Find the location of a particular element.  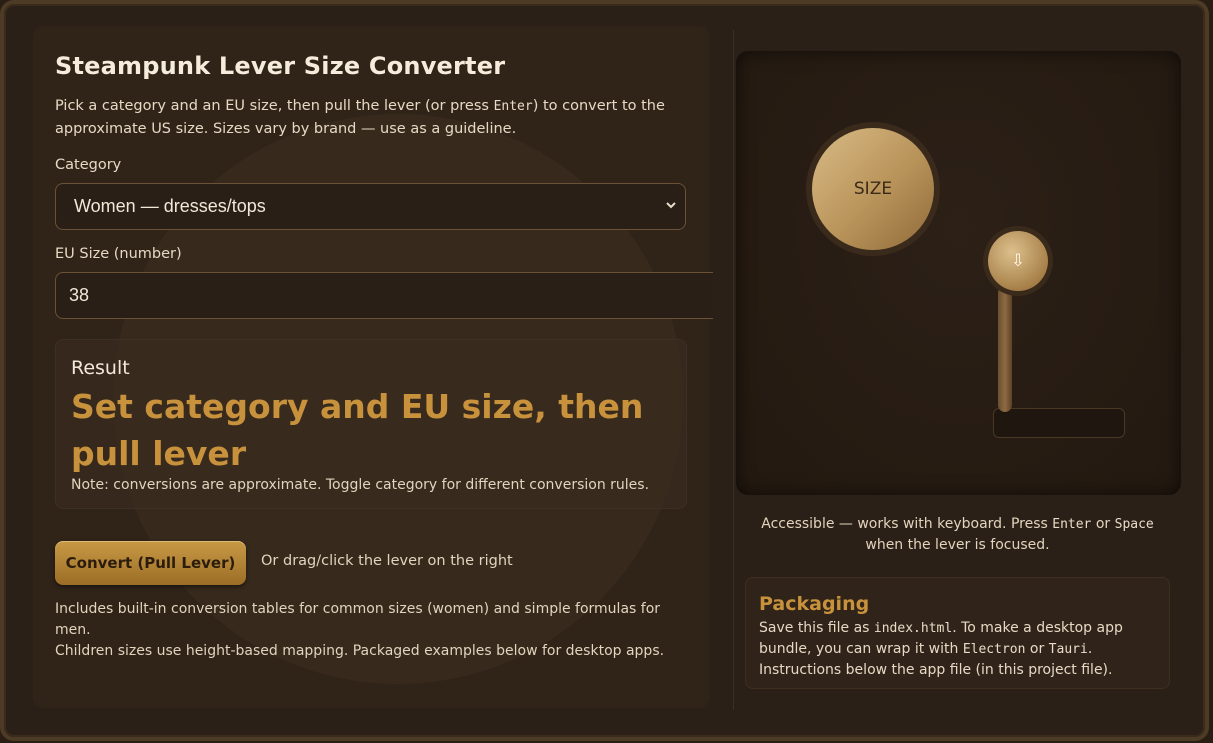

lever-track is located at coordinates (1059, 423).